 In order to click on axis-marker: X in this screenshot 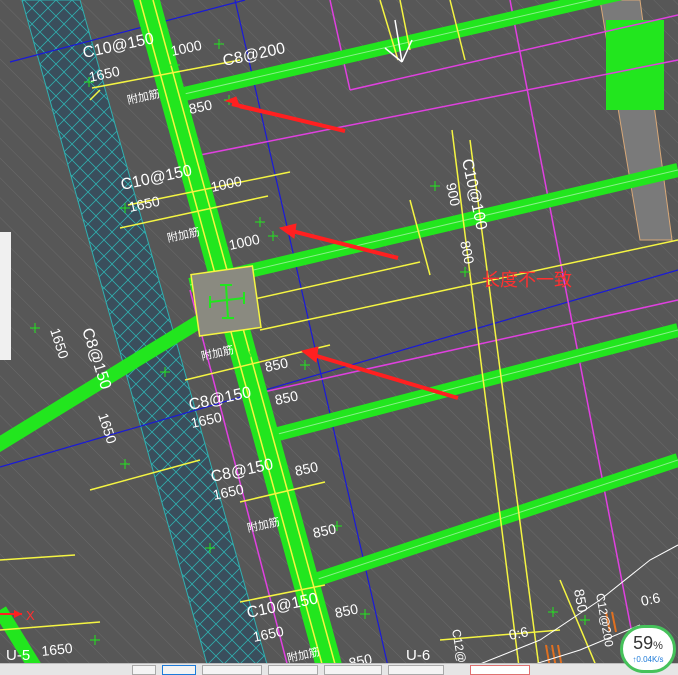, I will do `click(30, 615)`.